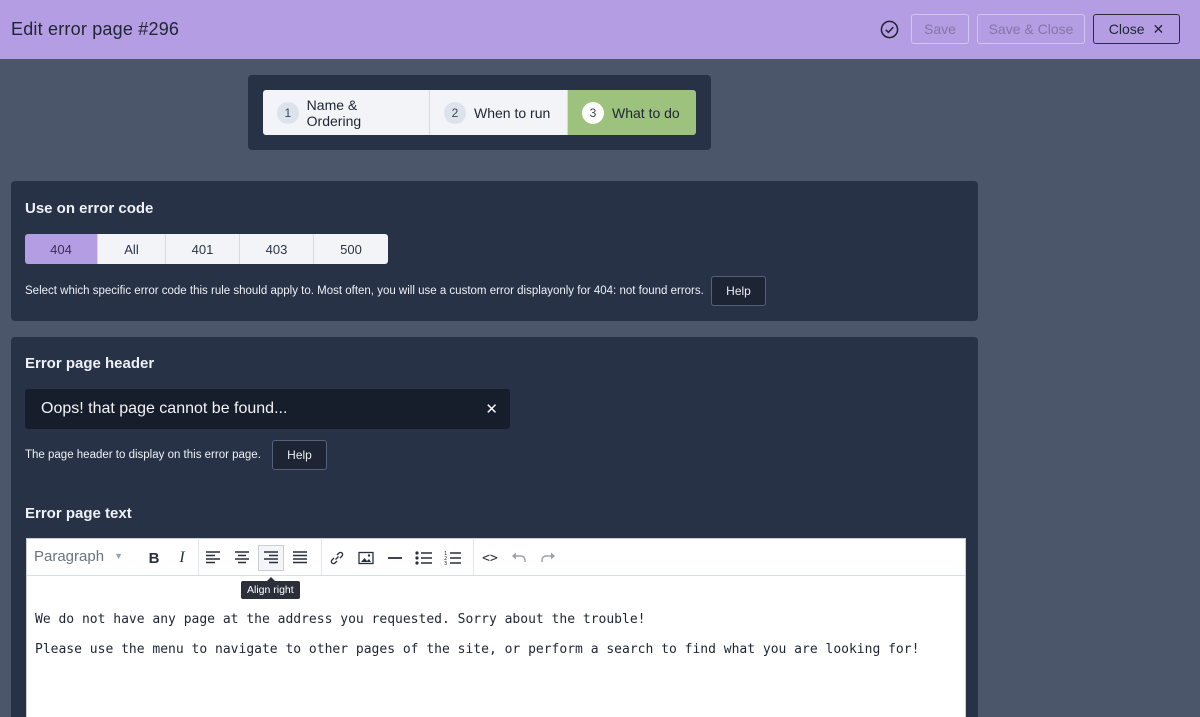 The image size is (1200, 717). I want to click on align-left-icon, so click(213, 558).